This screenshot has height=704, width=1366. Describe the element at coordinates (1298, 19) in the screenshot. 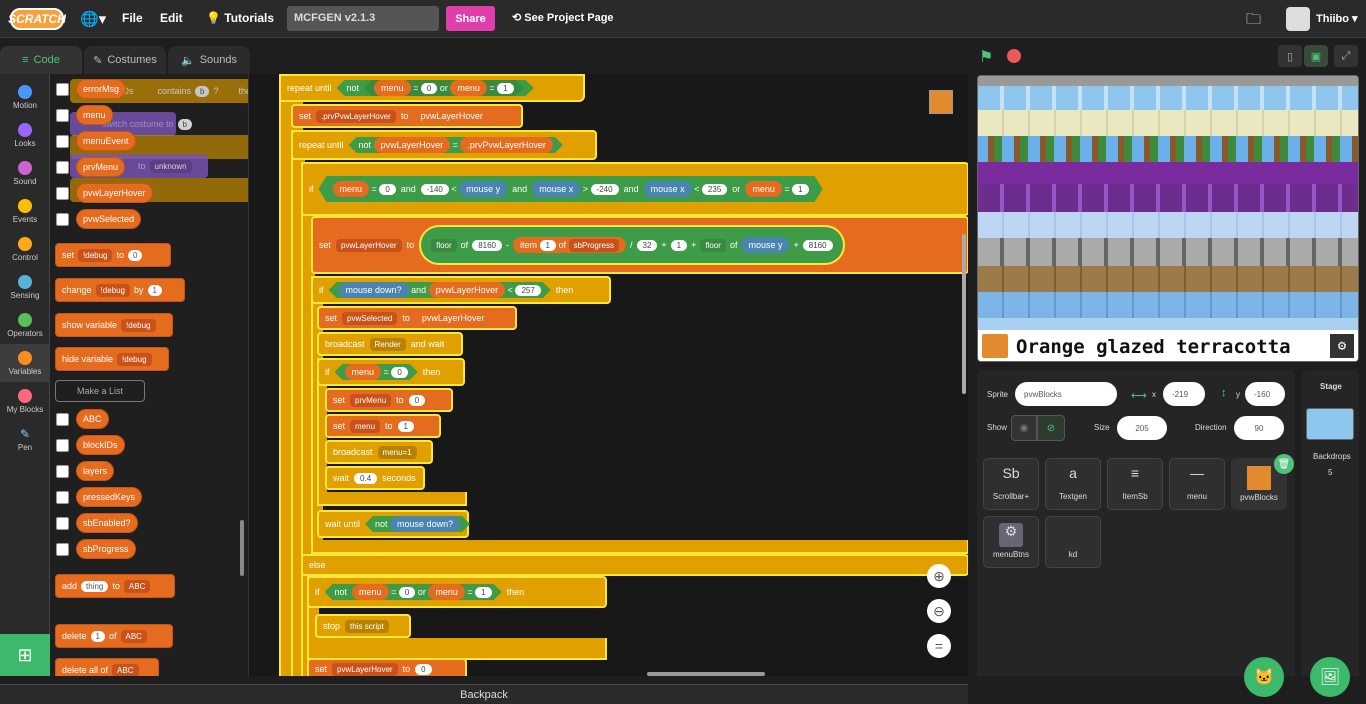

I see `avatar` at that location.